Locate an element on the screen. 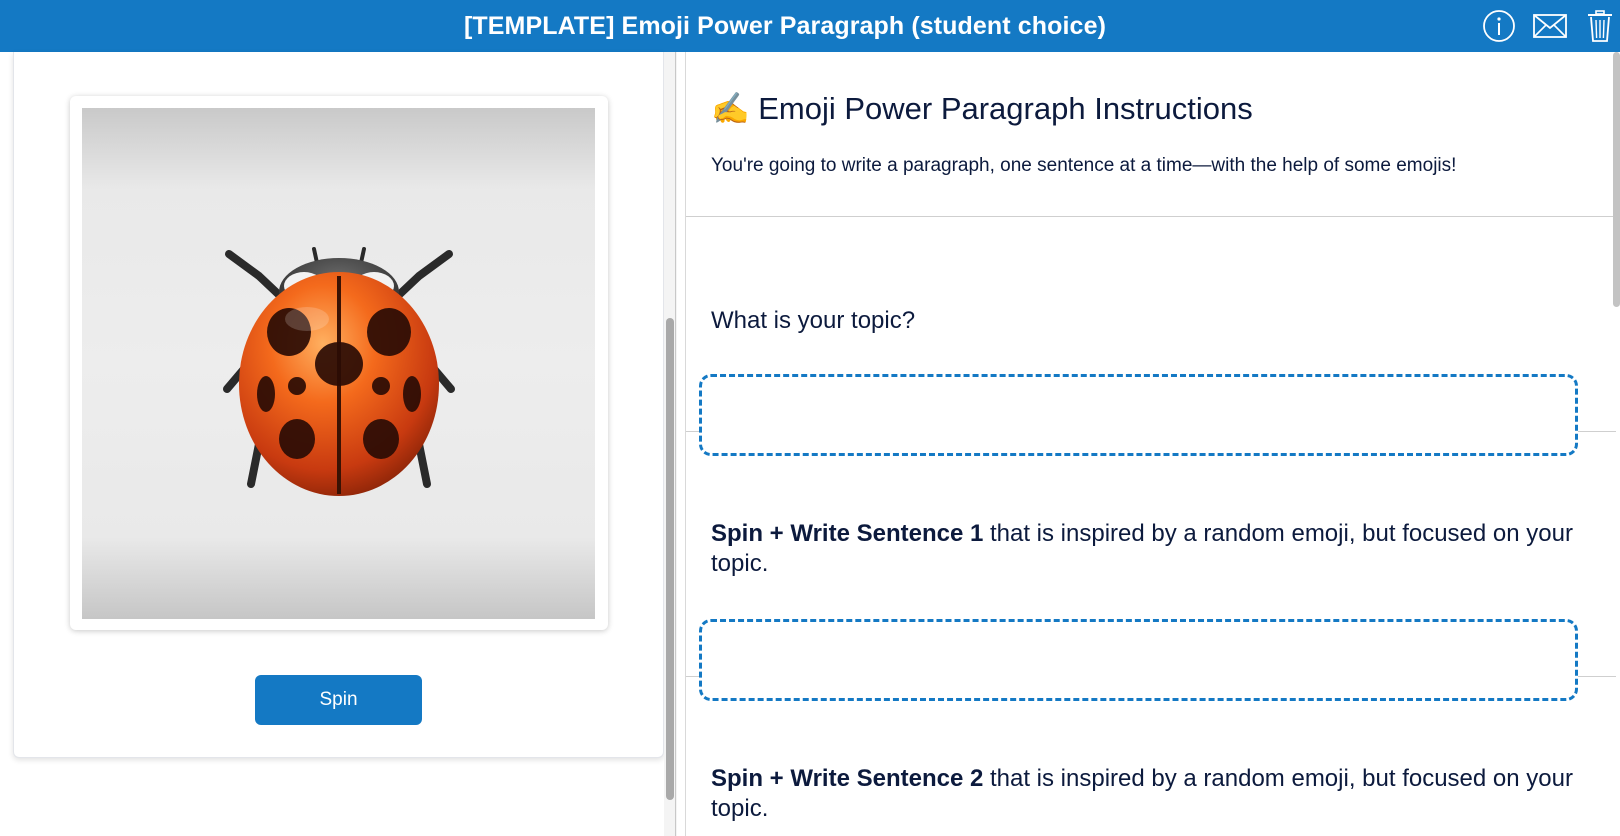  trash-icon is located at coordinates (1600, 26).